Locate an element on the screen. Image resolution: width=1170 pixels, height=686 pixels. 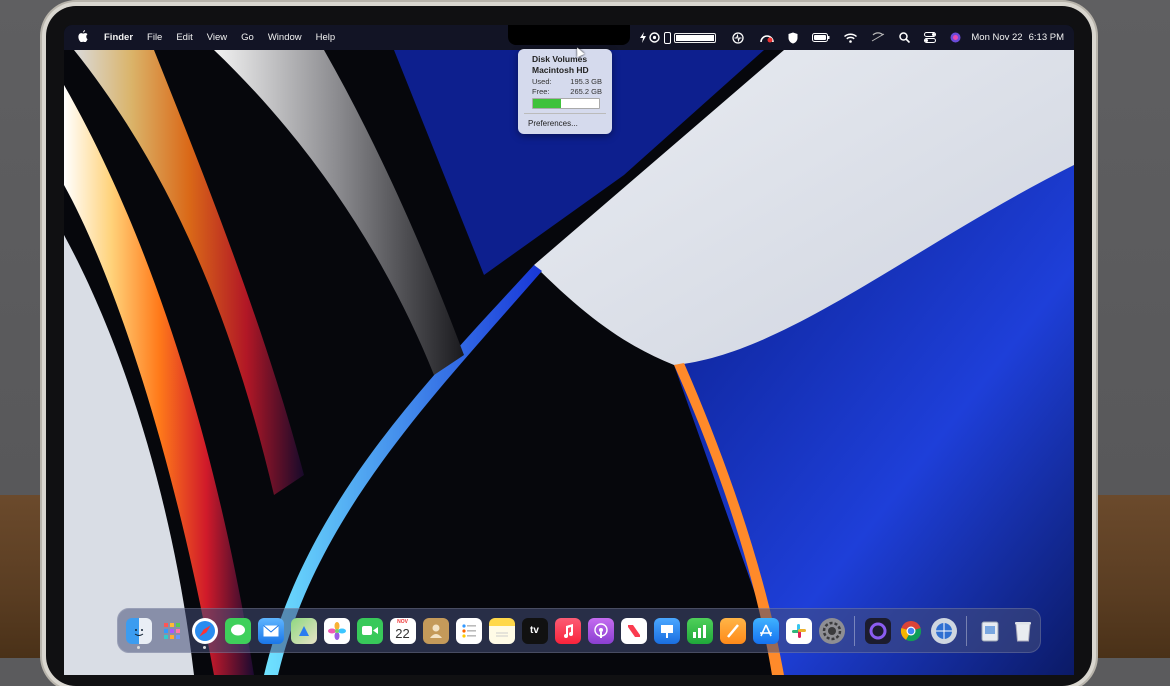
menu-window: Window is located at coordinates (285, 37).